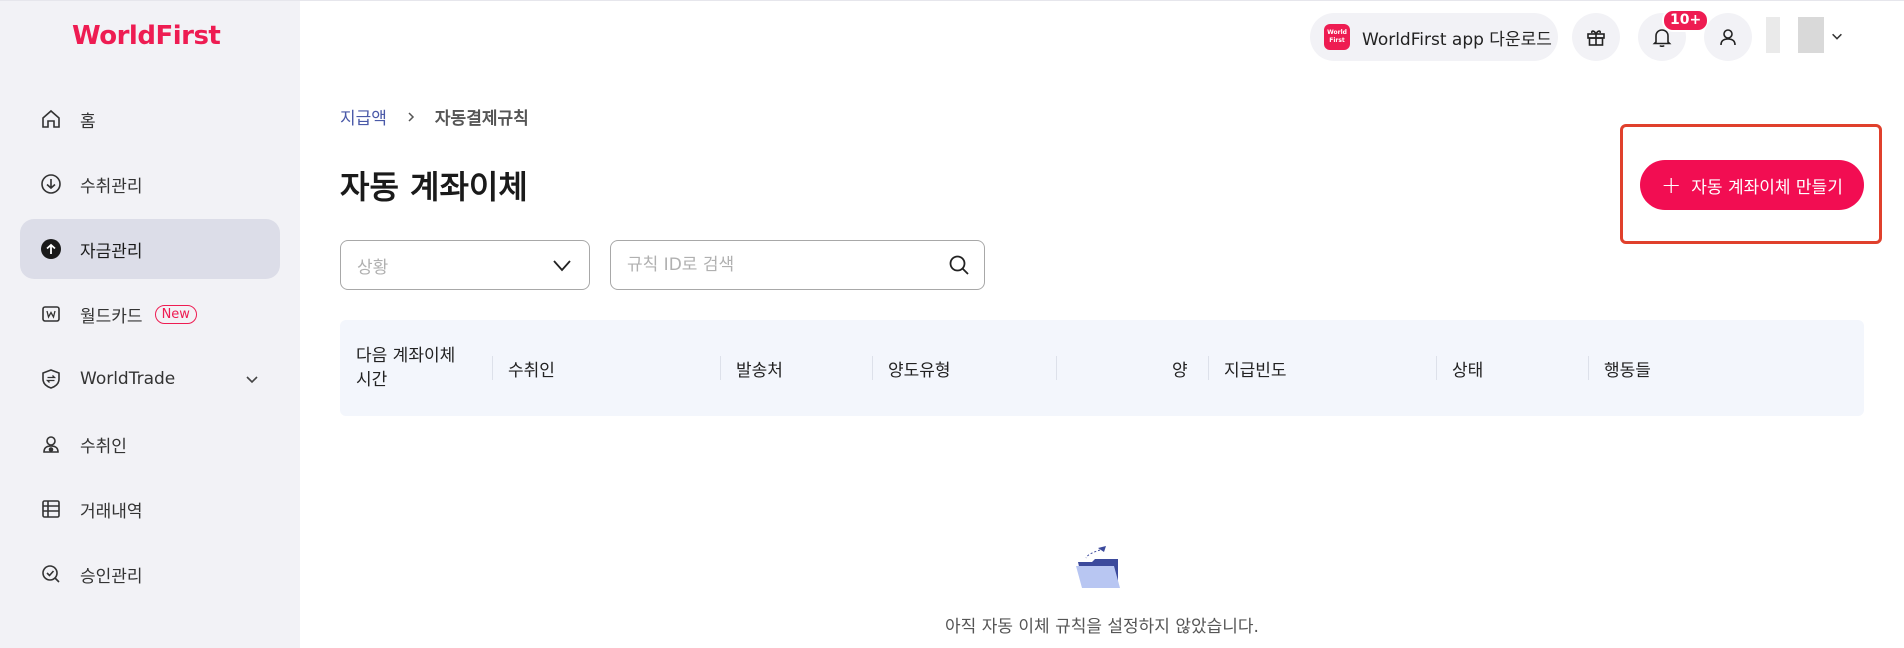 The height and width of the screenshot is (648, 1904). I want to click on sidebar-item-label: 월드카드, so click(111, 316).